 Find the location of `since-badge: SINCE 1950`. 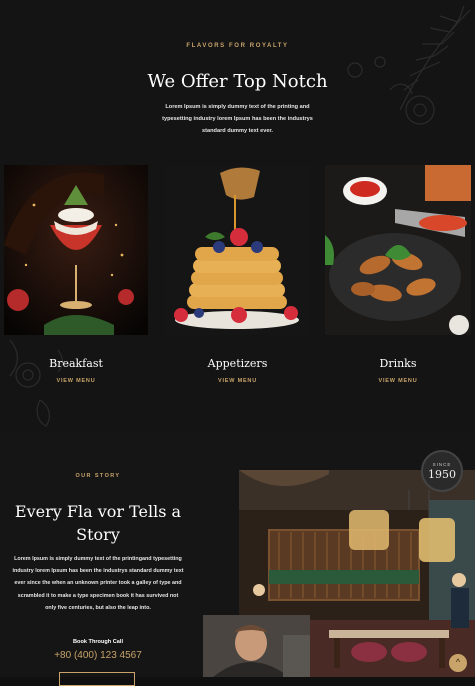

since-badge: SINCE 1950 is located at coordinates (442, 471).